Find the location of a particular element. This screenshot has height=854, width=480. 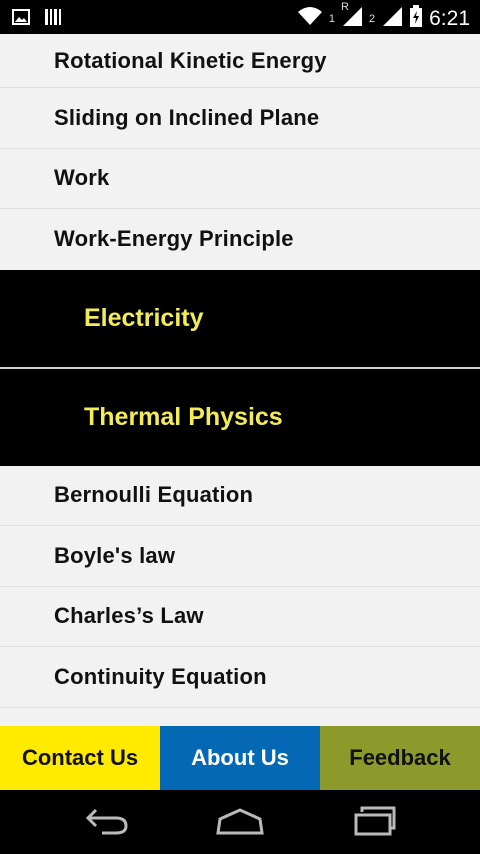

image-notification-icon is located at coordinates (21, 19).